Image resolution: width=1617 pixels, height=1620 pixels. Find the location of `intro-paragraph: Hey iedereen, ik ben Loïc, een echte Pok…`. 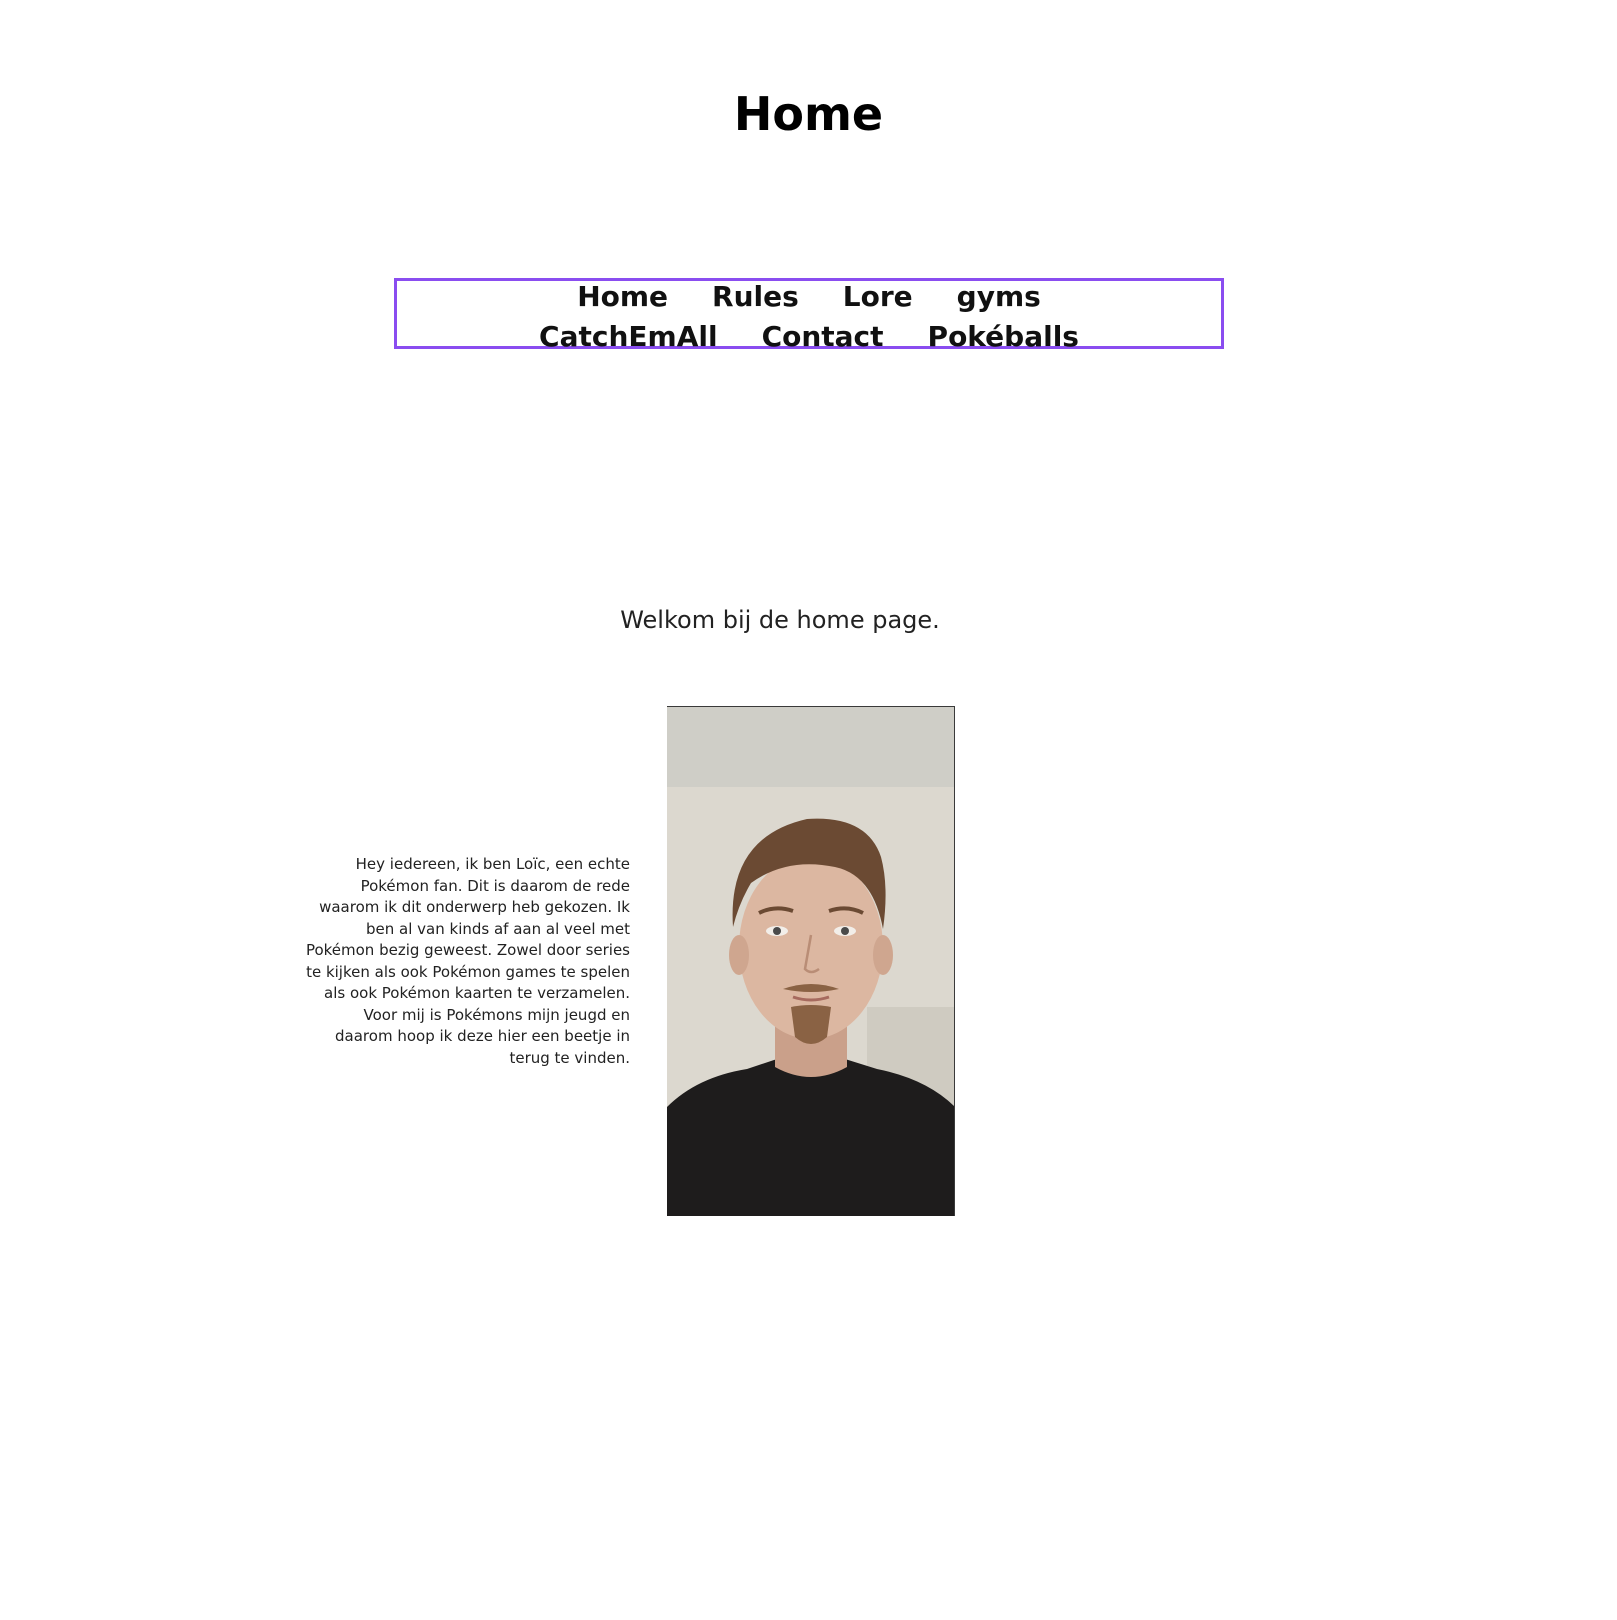

intro-paragraph: Hey iedereen, ik ben Loïc, een echte Pok… is located at coordinates (465, 961).